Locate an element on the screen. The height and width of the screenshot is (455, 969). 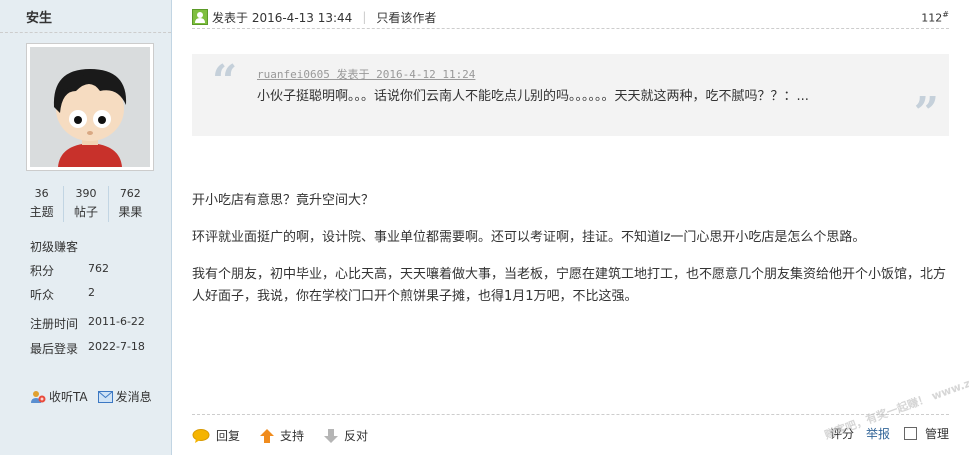
last-login-row: 最后登录 2022-7-18 is located at coordinates (87, 348).